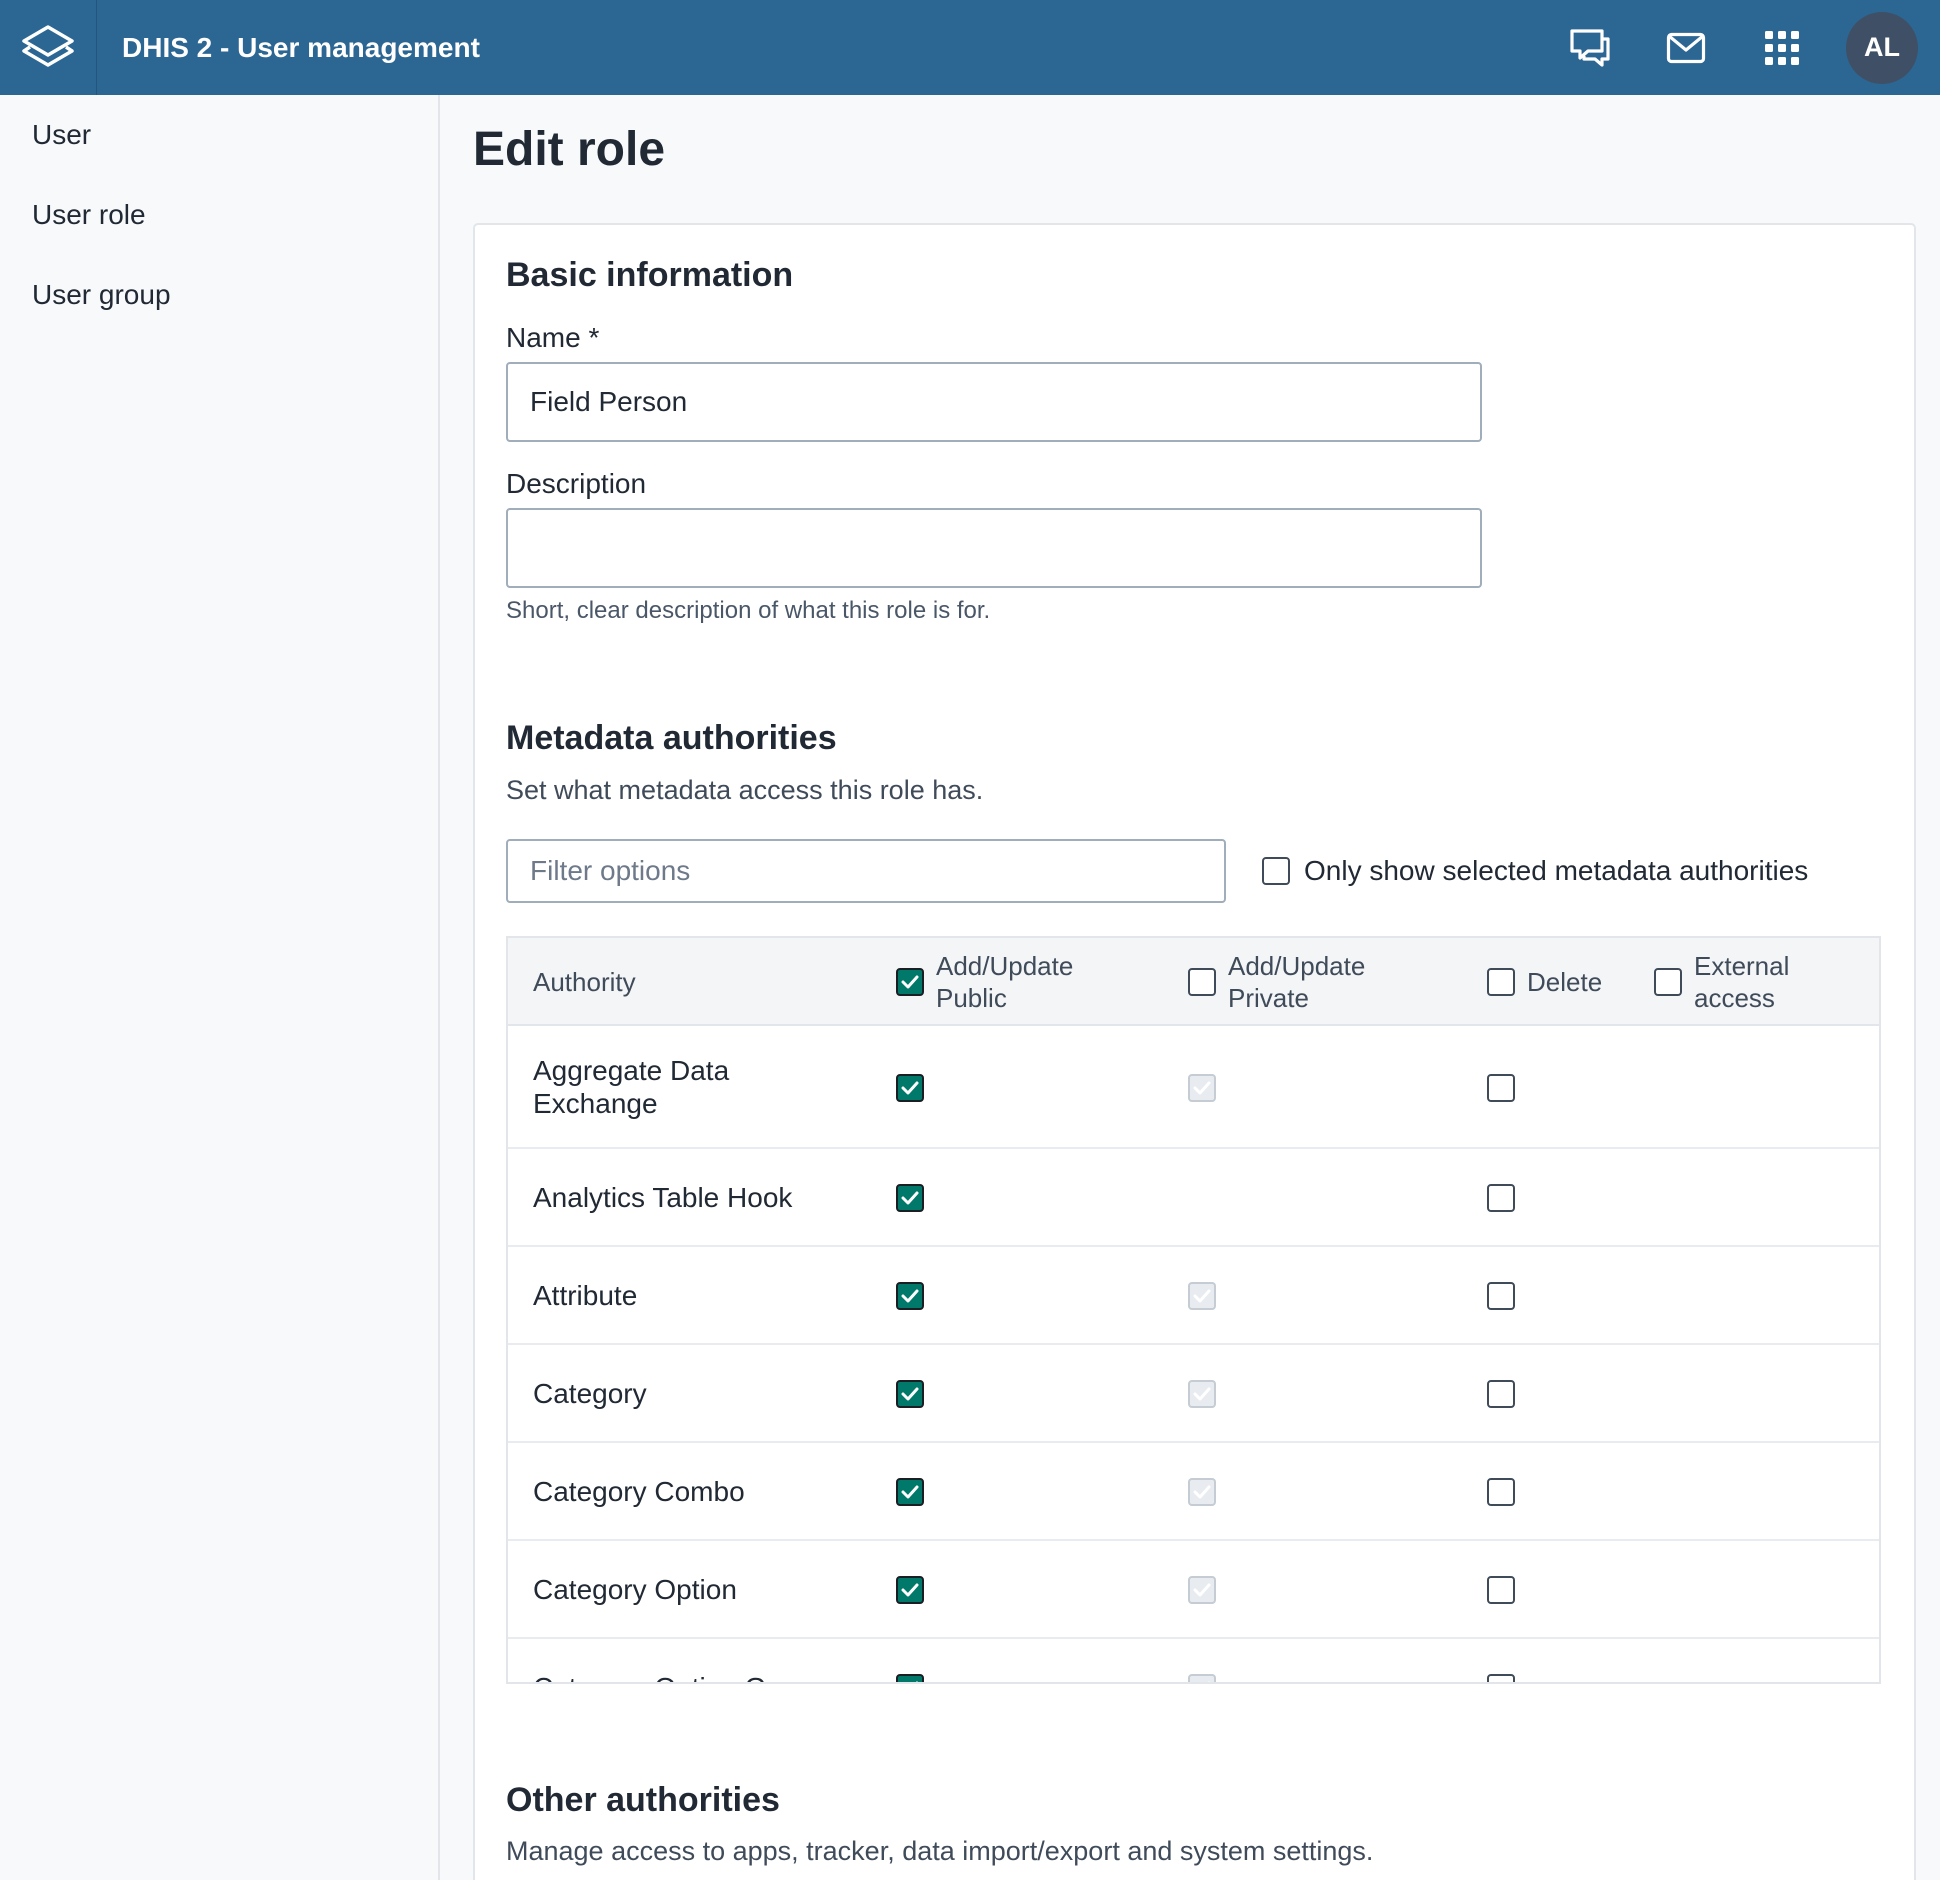 The height and width of the screenshot is (1880, 1940). Describe the element at coordinates (1741, 982) in the screenshot. I see `column-header-external-label: External access` at that location.